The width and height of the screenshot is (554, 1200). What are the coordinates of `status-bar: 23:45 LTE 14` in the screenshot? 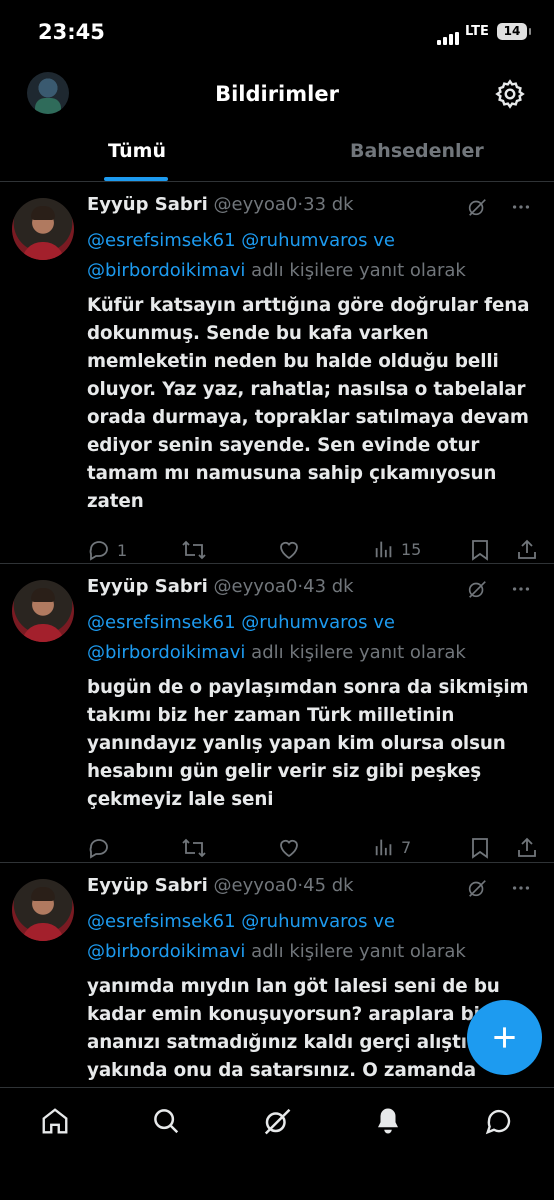 It's located at (277, 32).